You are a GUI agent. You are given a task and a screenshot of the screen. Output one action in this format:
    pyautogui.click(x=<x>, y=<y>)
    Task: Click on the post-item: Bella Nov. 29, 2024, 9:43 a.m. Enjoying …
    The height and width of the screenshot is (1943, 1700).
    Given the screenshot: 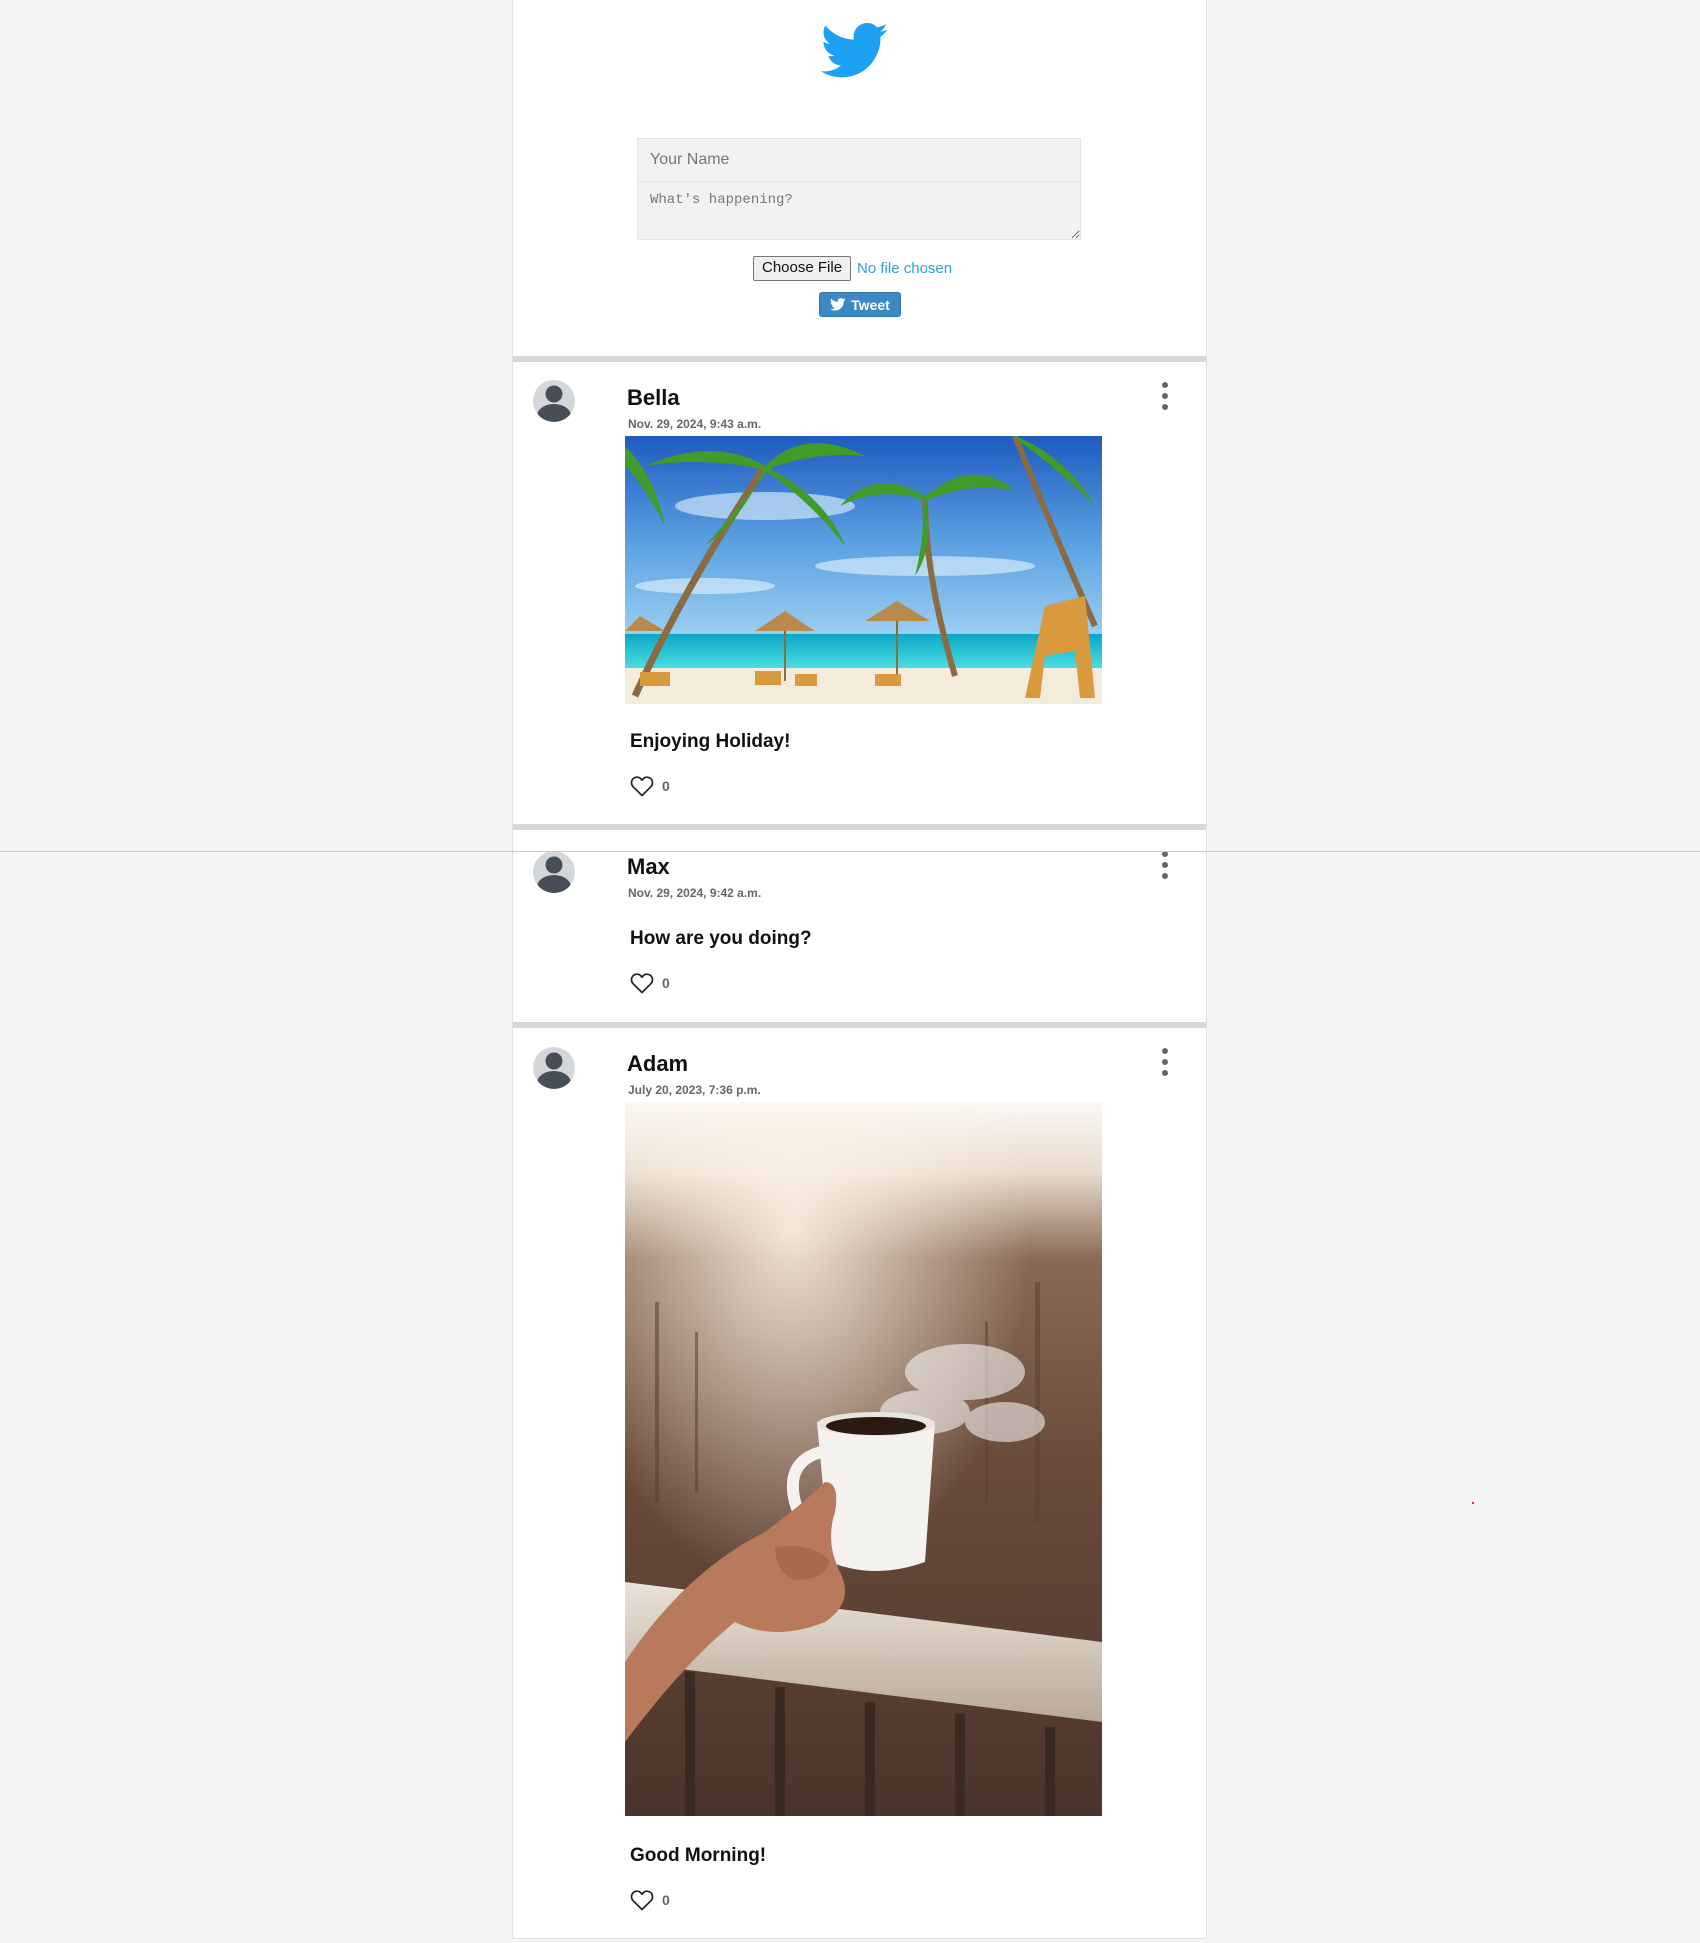 What is the action you would take?
    pyautogui.click(x=859, y=593)
    